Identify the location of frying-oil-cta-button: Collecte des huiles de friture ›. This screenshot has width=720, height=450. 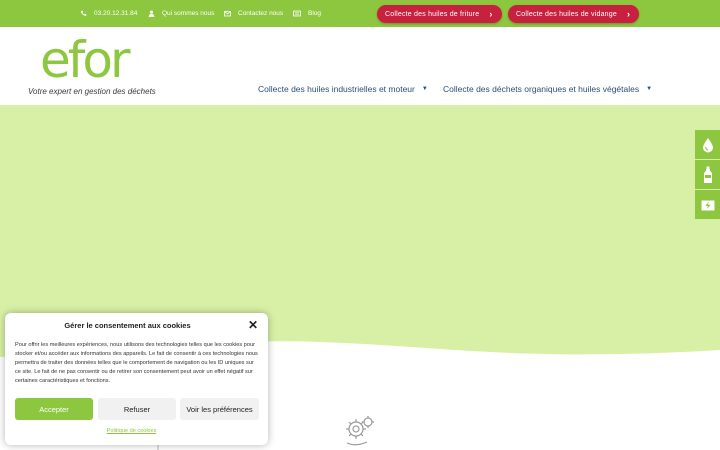
(439, 14).